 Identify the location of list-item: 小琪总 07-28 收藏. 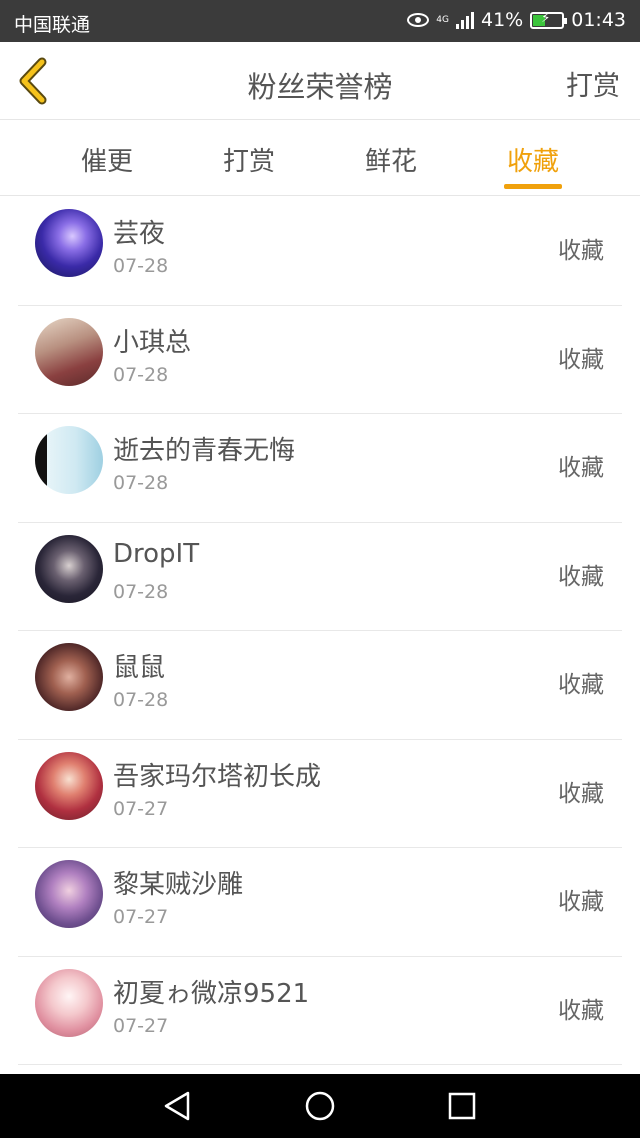
(320, 360).